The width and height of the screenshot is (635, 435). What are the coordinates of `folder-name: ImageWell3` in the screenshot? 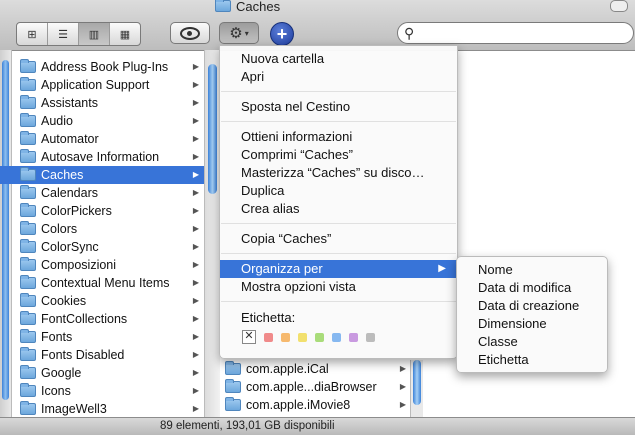 It's located at (74, 409).